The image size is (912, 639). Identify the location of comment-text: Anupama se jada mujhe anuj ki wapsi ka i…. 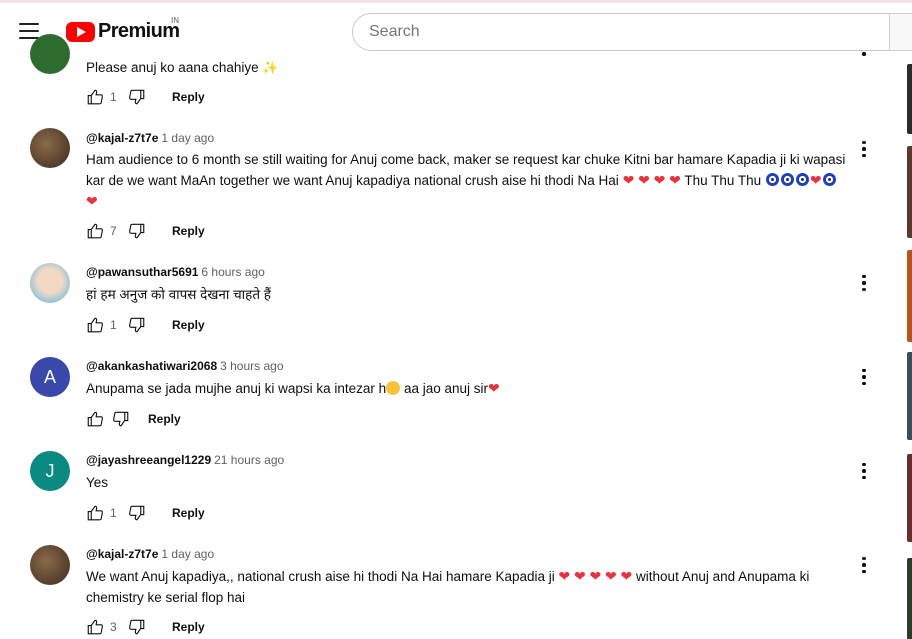
(466, 388).